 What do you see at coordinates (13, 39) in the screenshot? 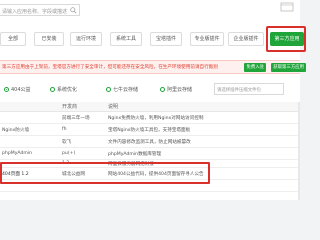
I see `tab-all: 全部` at bounding box center [13, 39].